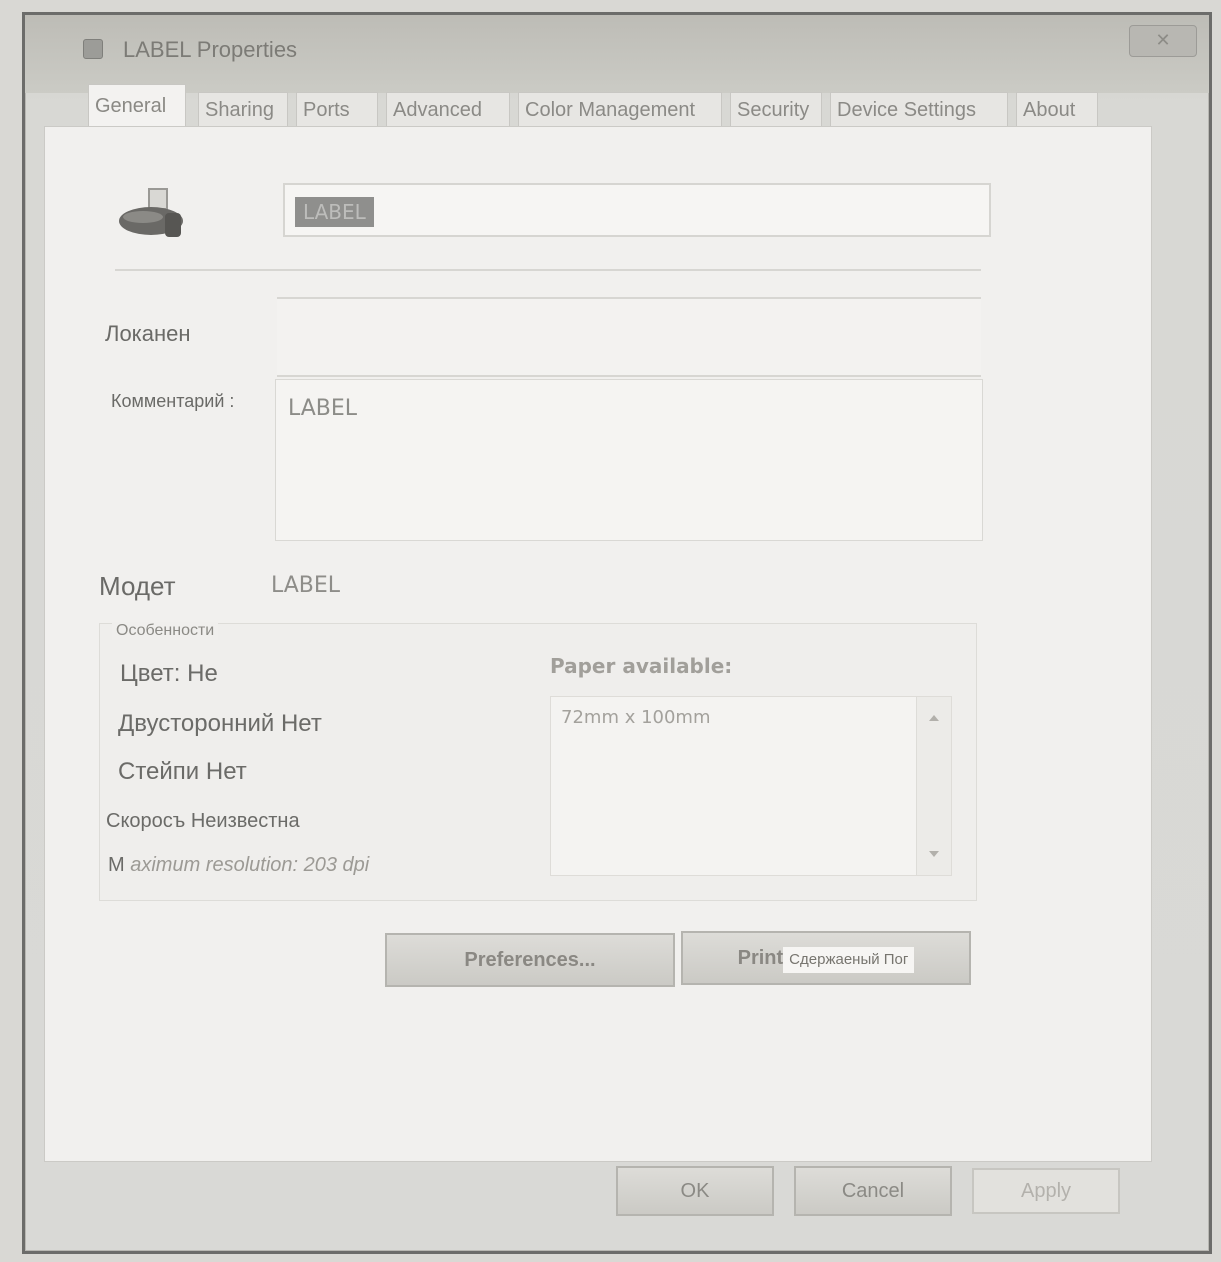  Describe the element at coordinates (306, 585) in the screenshot. I see `model-value: LABEL` at that location.